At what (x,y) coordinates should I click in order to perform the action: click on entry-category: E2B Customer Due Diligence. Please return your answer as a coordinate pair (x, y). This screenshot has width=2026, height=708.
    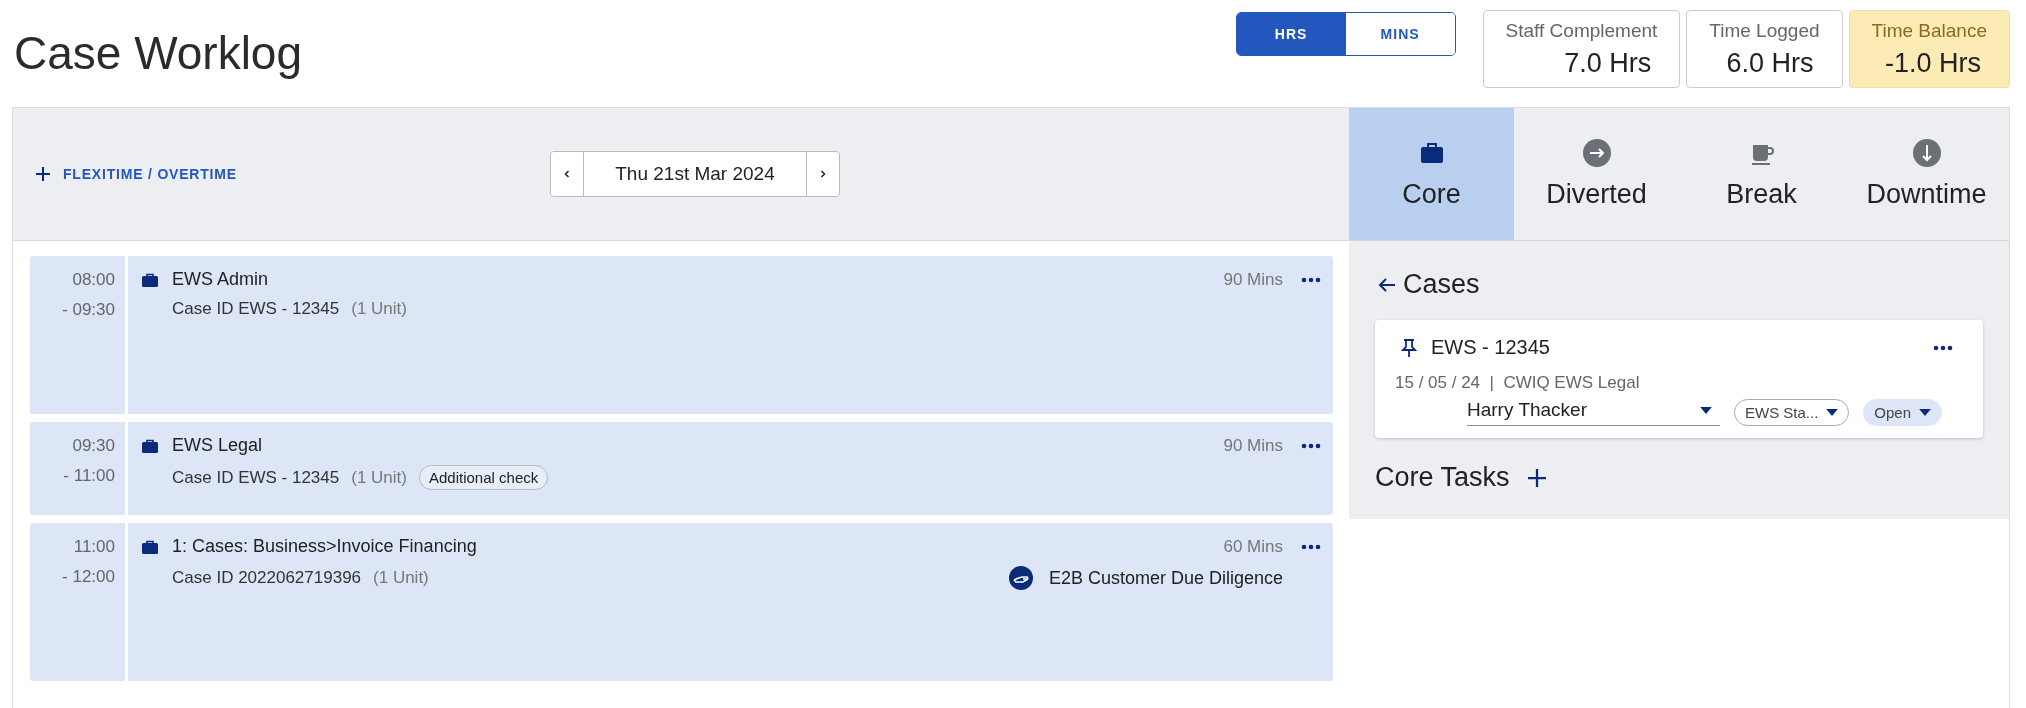
    Looking at the image, I should click on (1165, 578).